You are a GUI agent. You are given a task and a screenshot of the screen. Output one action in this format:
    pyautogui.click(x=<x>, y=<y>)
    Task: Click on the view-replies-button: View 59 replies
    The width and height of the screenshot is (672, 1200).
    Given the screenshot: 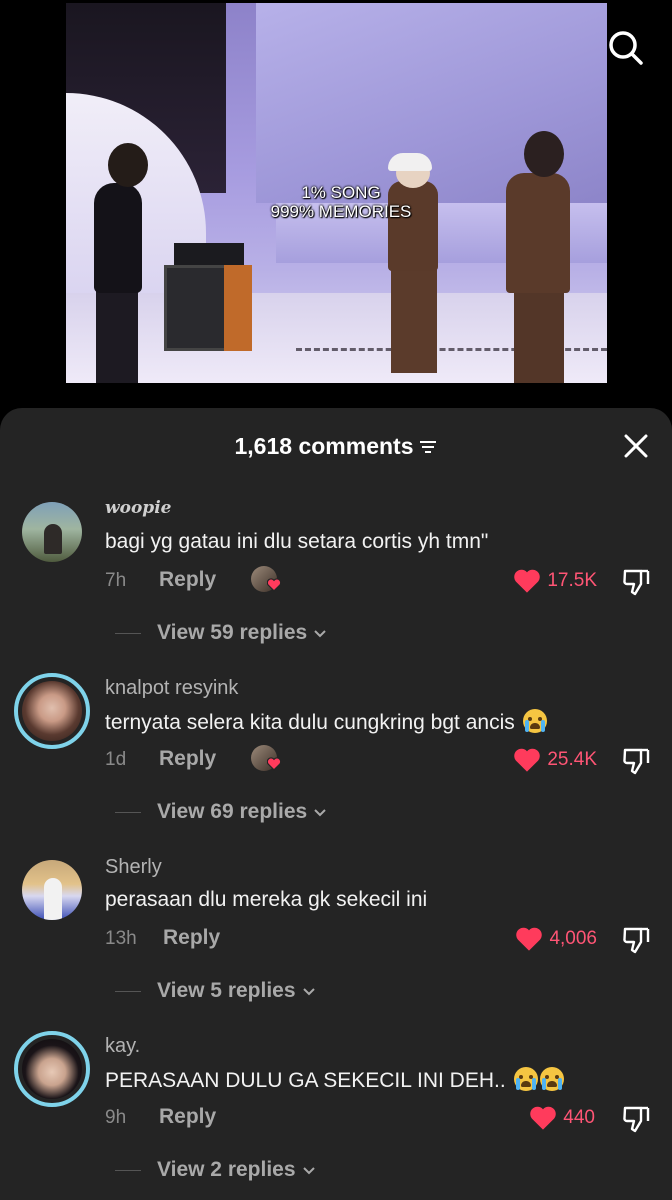 What is the action you would take?
    pyautogui.click(x=221, y=633)
    